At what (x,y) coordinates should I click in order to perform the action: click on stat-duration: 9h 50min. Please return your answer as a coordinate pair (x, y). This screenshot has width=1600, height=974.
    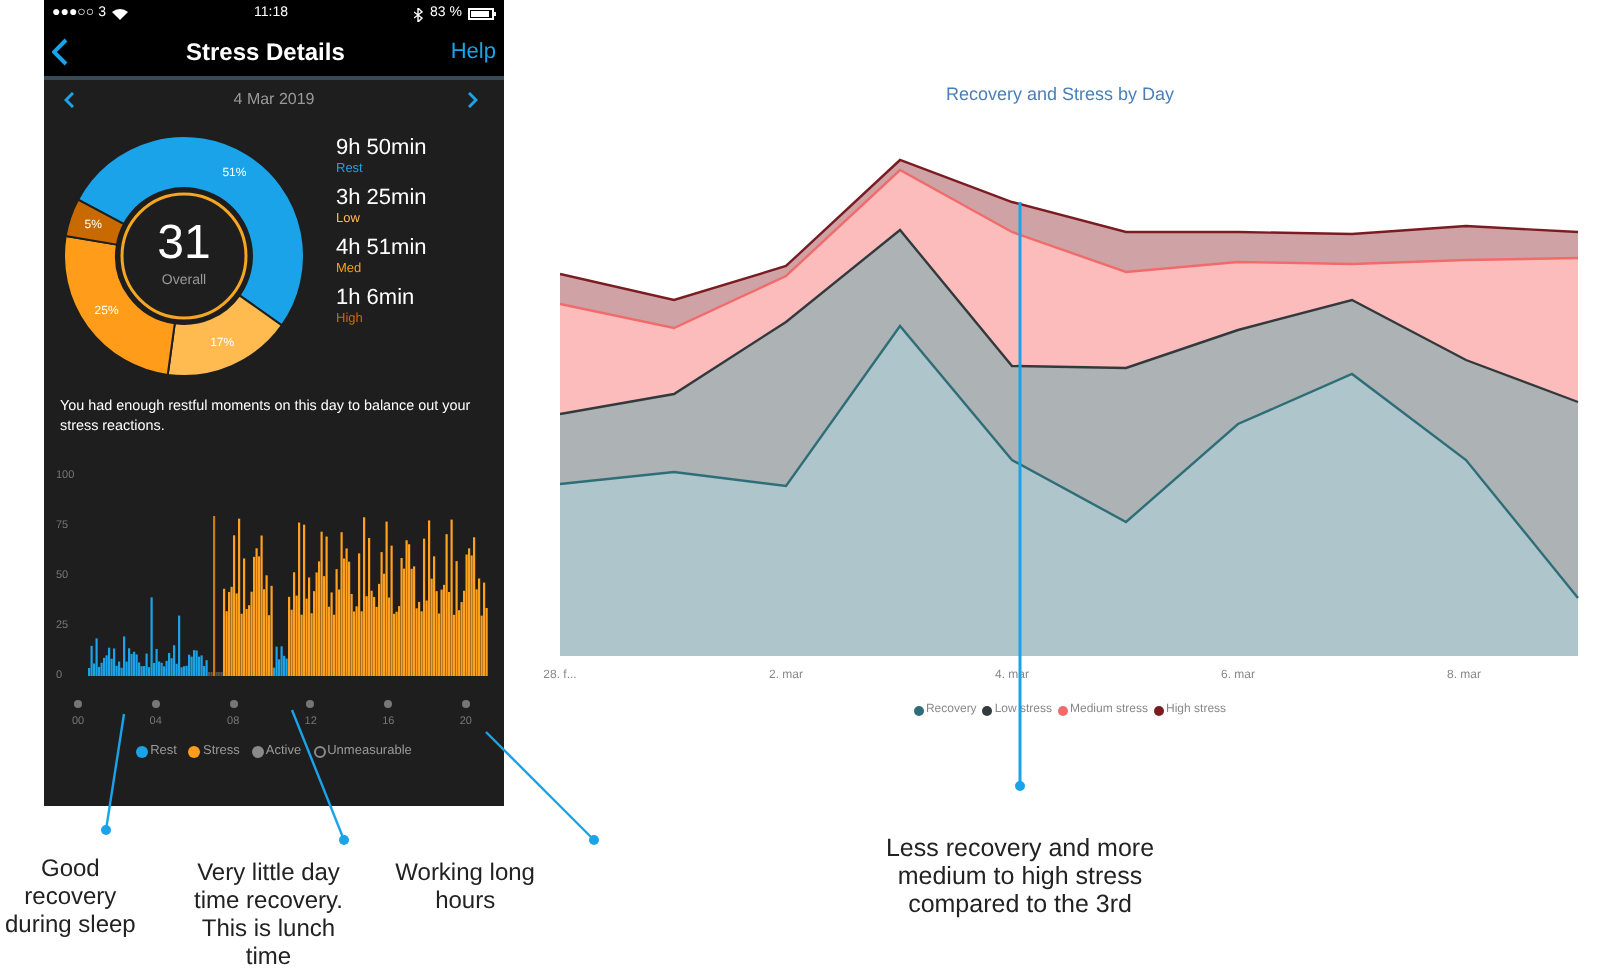
    Looking at the image, I should click on (381, 149).